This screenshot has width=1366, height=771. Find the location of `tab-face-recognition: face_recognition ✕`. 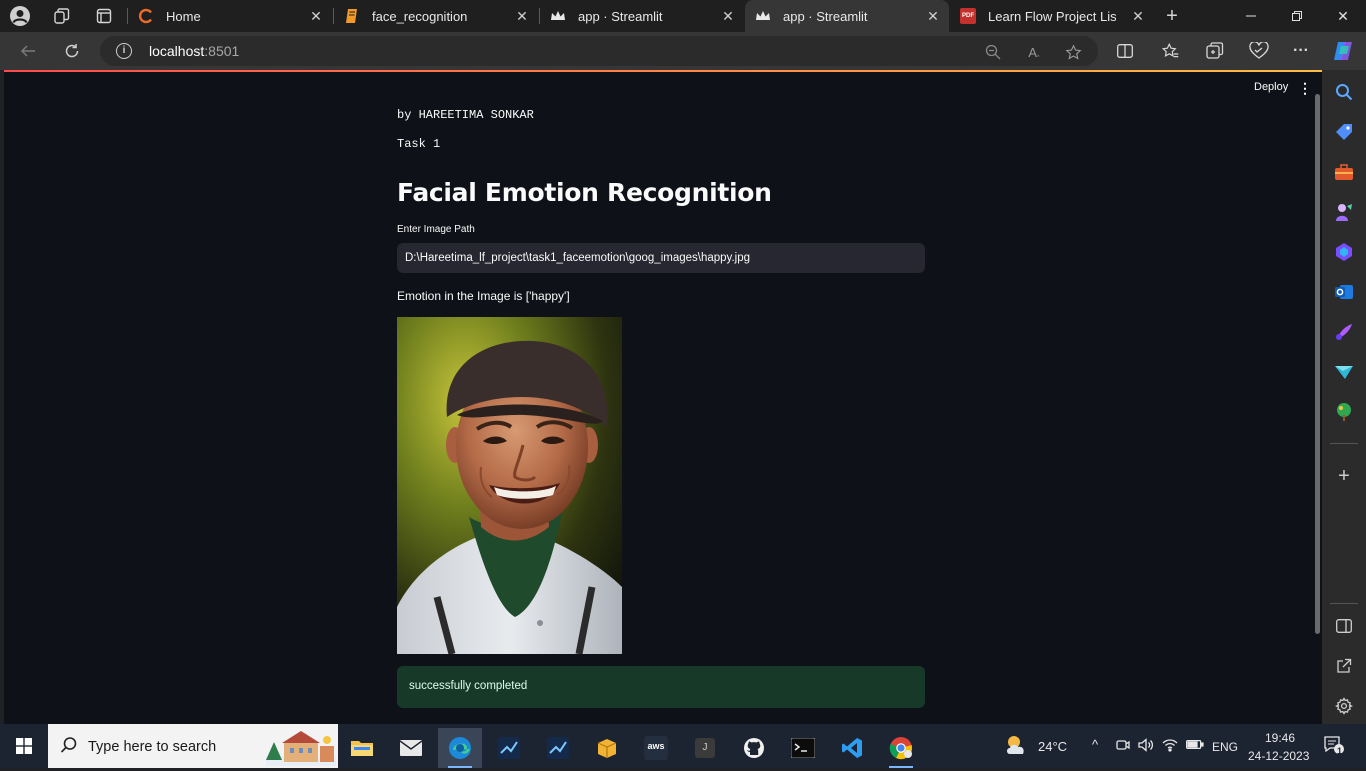

tab-face-recognition: face_recognition ✕ is located at coordinates (436, 16).